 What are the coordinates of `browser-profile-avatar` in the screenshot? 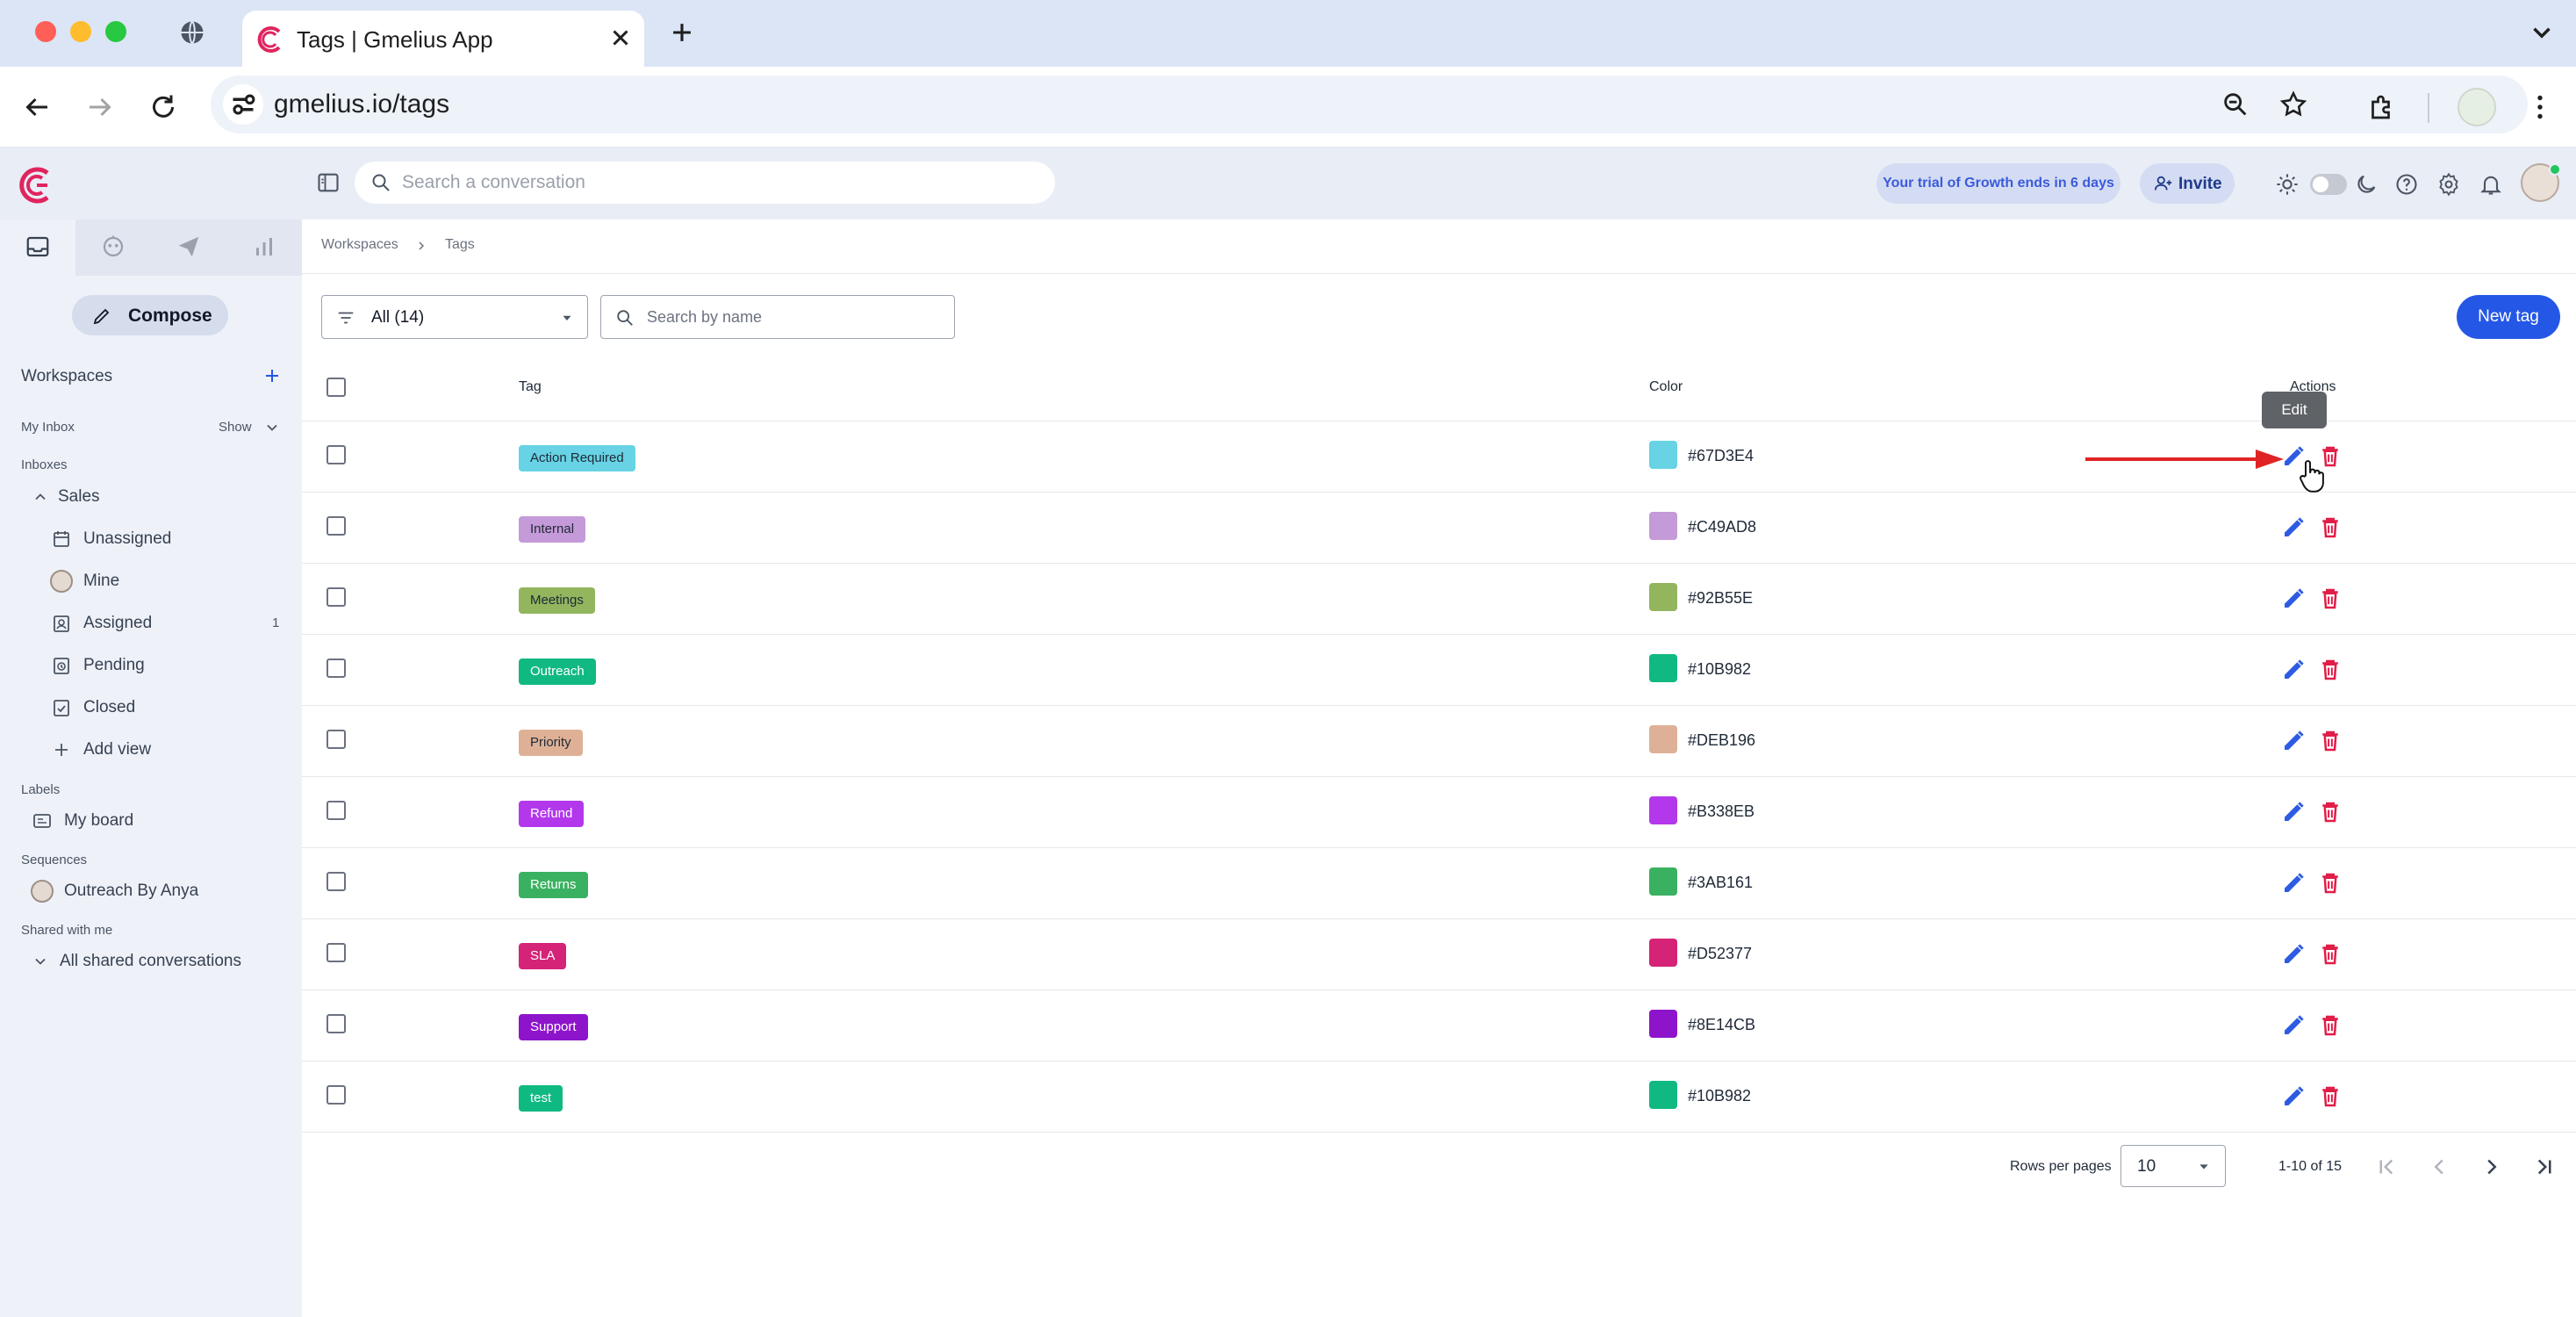 It's located at (2477, 107).